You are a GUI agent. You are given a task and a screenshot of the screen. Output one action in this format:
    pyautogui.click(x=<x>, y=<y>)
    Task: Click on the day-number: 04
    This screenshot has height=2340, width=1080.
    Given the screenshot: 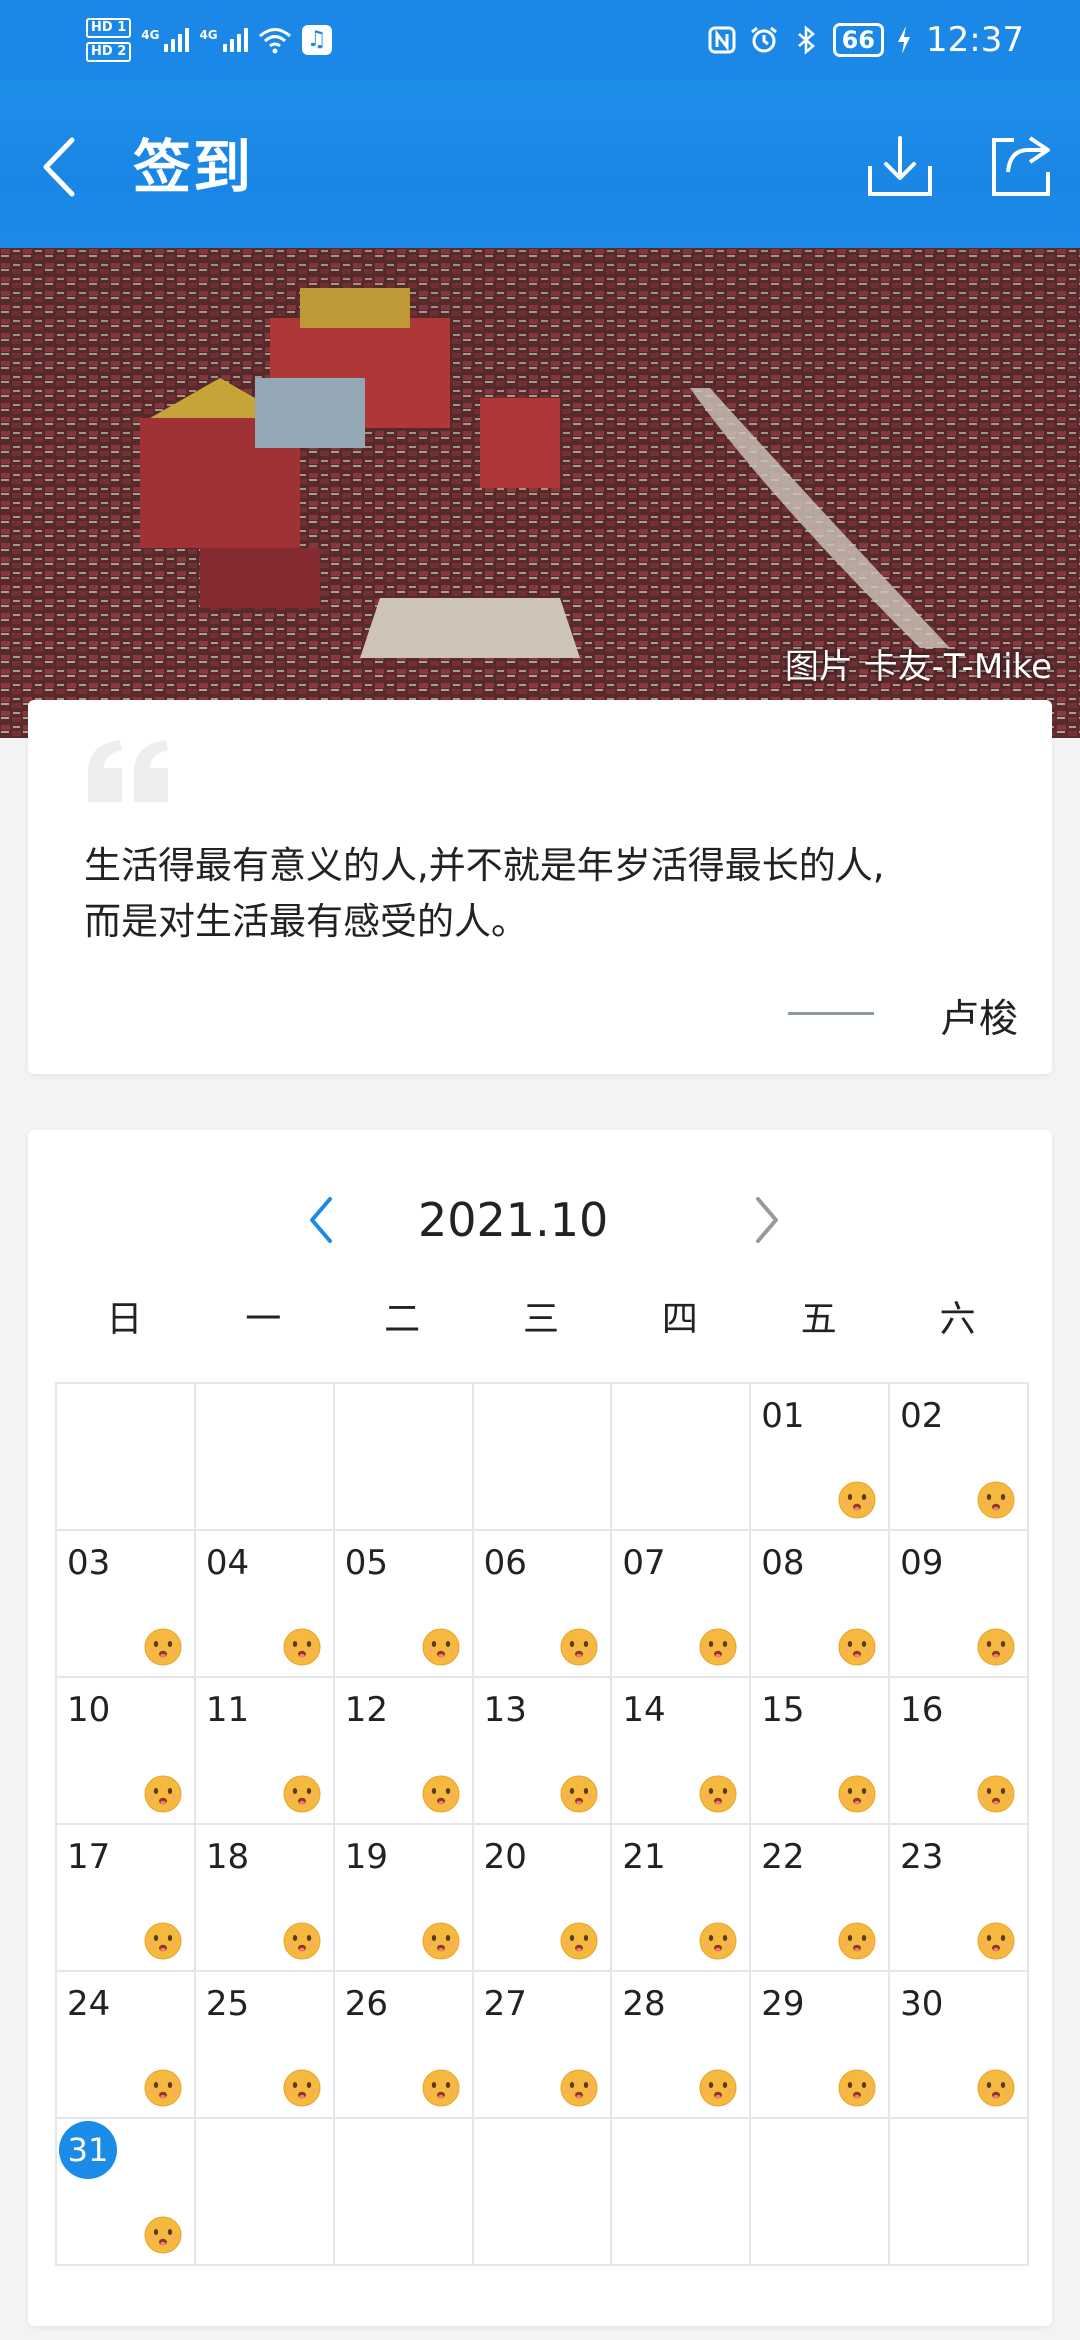 What is the action you would take?
    pyautogui.click(x=227, y=1563)
    